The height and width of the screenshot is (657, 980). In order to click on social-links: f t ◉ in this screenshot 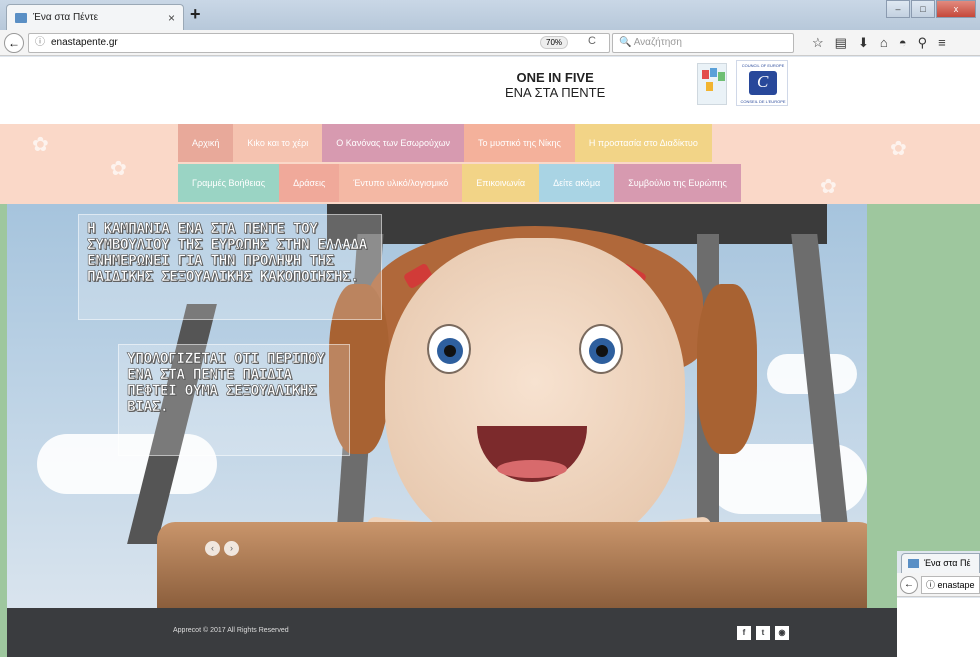, I will do `click(763, 633)`.